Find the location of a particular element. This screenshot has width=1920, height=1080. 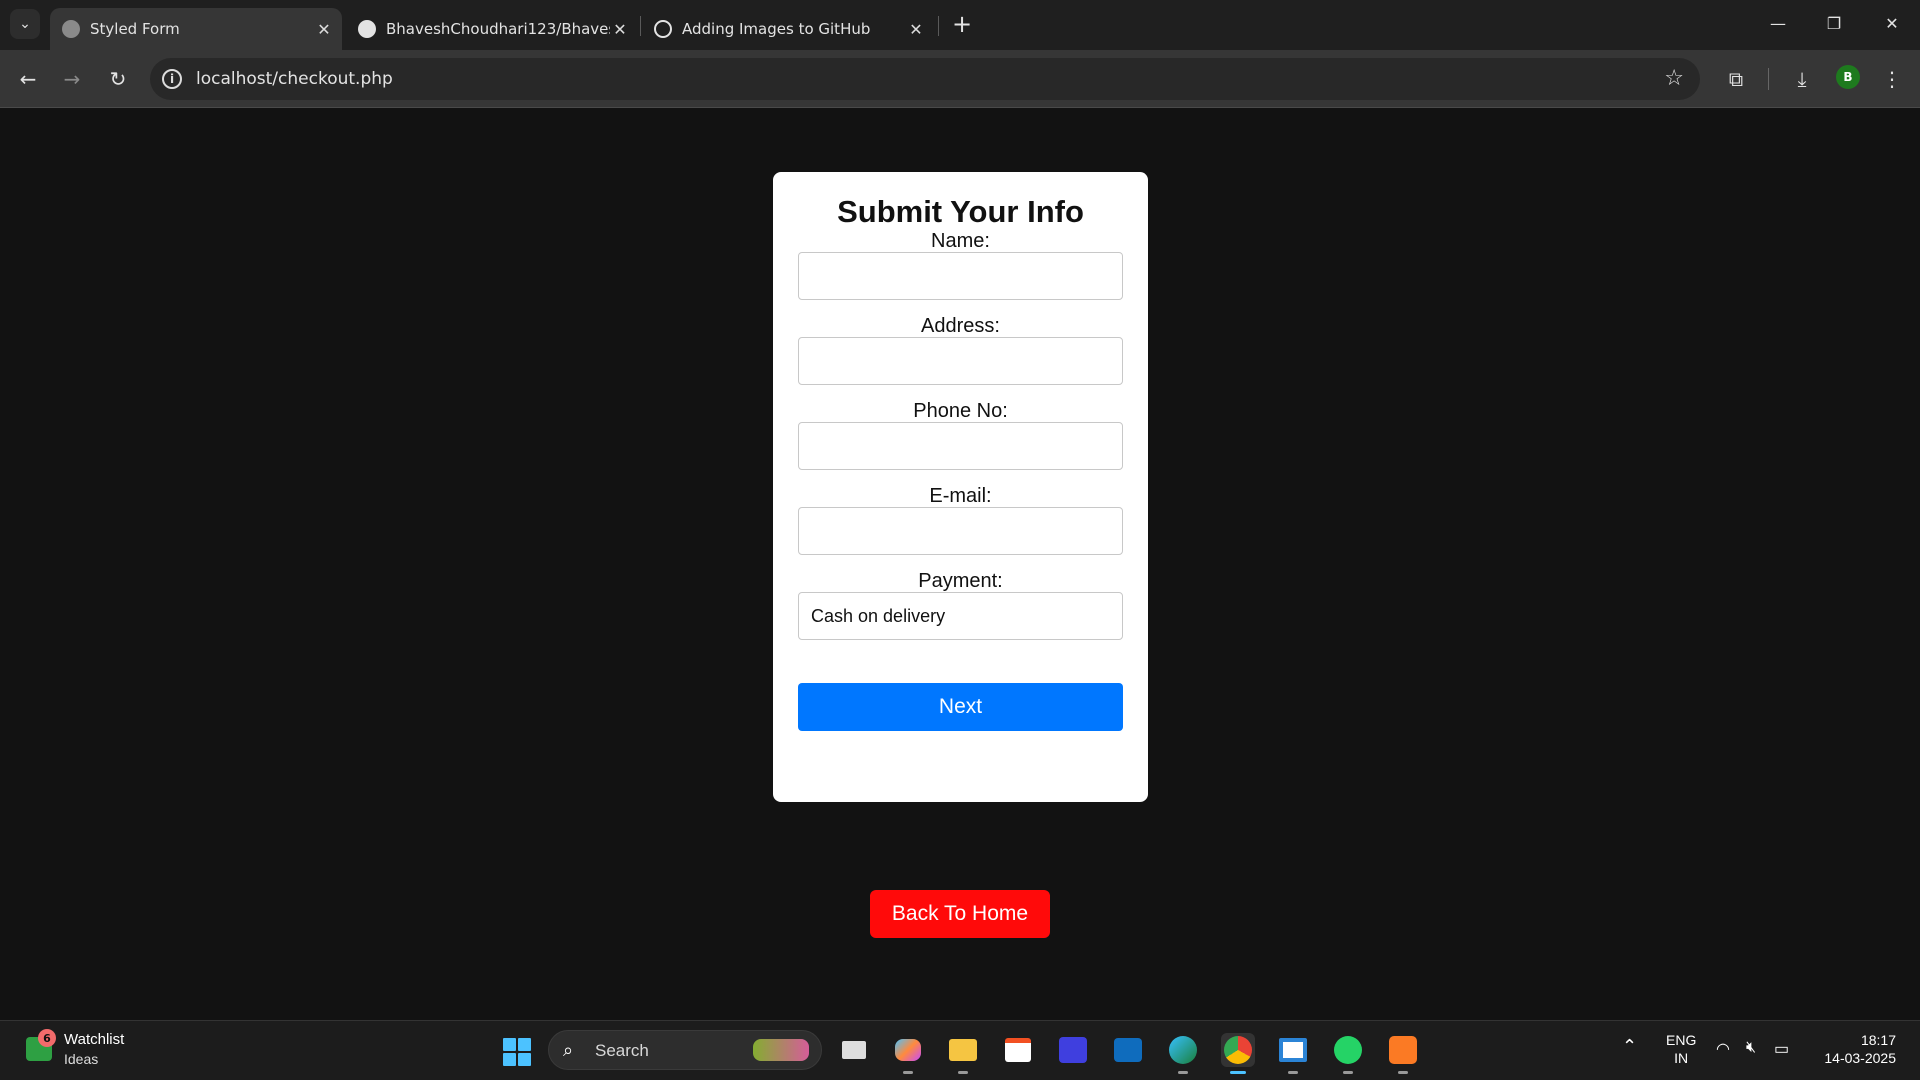

tab-github-repo: BhaveshChoudhari123/Bhavesh ✕ is located at coordinates (492, 29).